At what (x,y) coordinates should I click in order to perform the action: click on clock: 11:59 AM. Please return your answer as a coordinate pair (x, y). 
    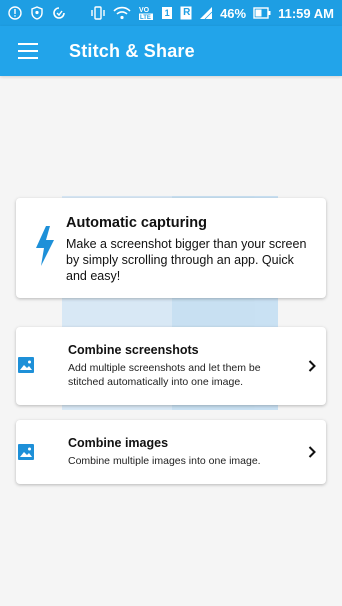
    Looking at the image, I should click on (306, 13).